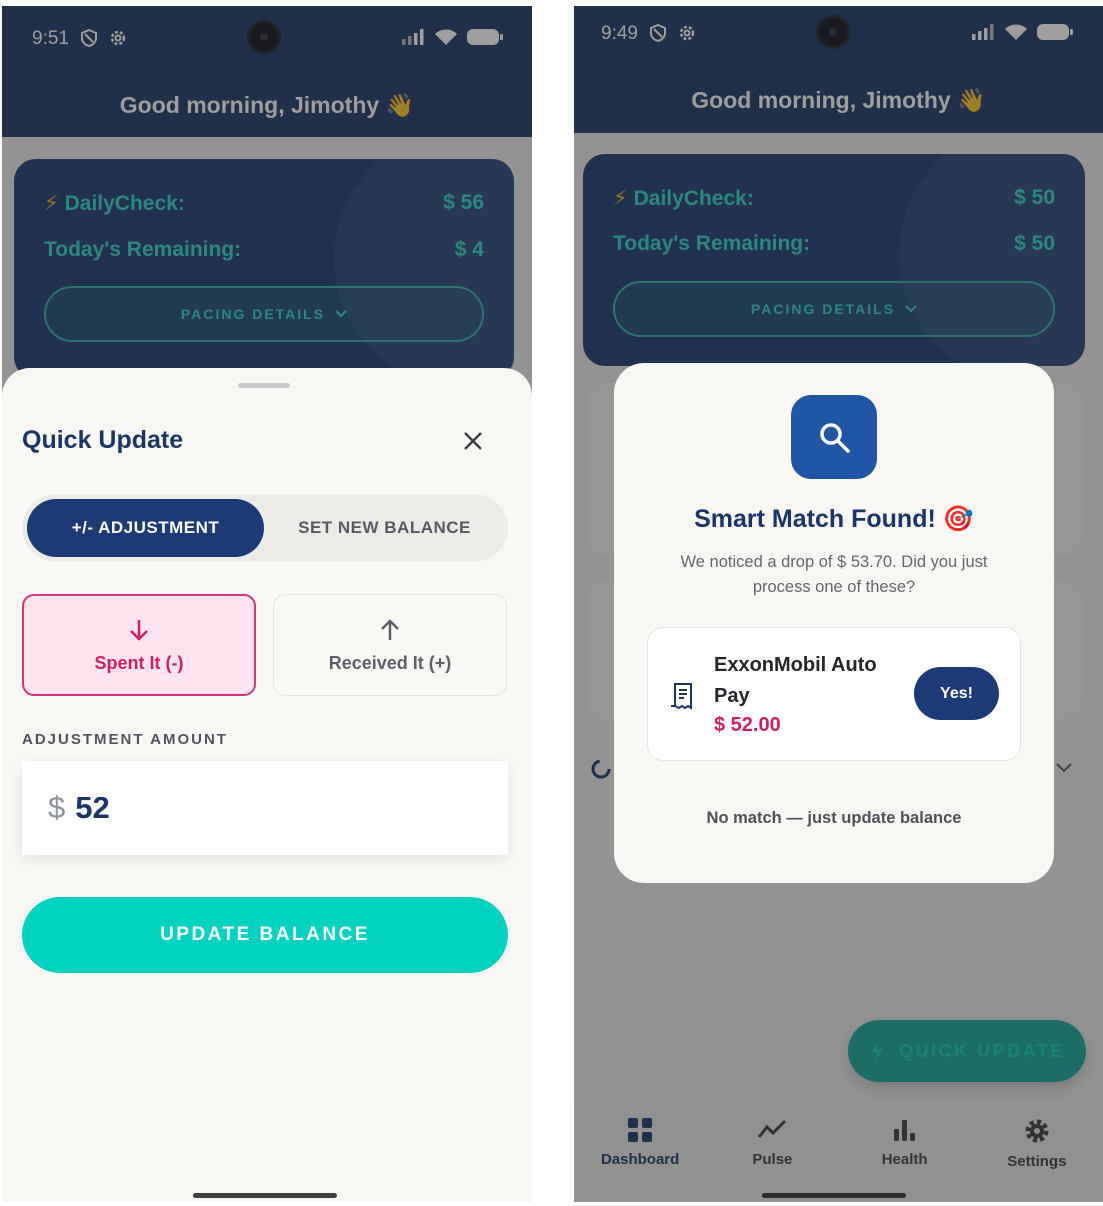 Image resolution: width=1103 pixels, height=1206 pixels. Describe the element at coordinates (747, 725) in the screenshot. I see `match-amount: $ 52.00` at that location.